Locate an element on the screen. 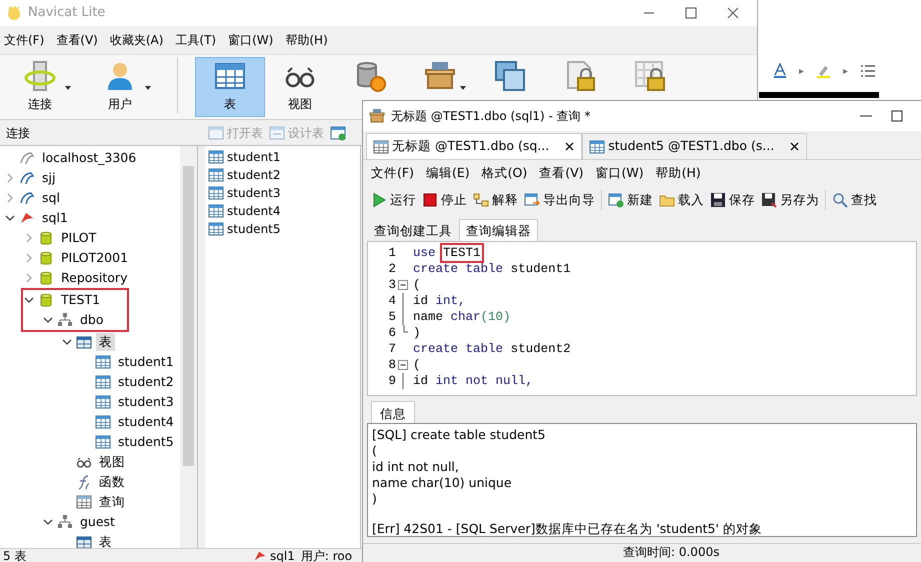 The image size is (921, 562). menu-item: 工具(T) is located at coordinates (195, 40).